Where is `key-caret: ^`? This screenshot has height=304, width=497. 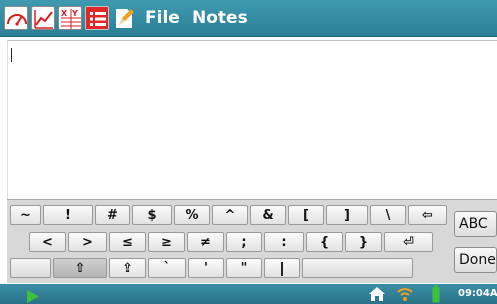
key-caret: ^ is located at coordinates (230, 215).